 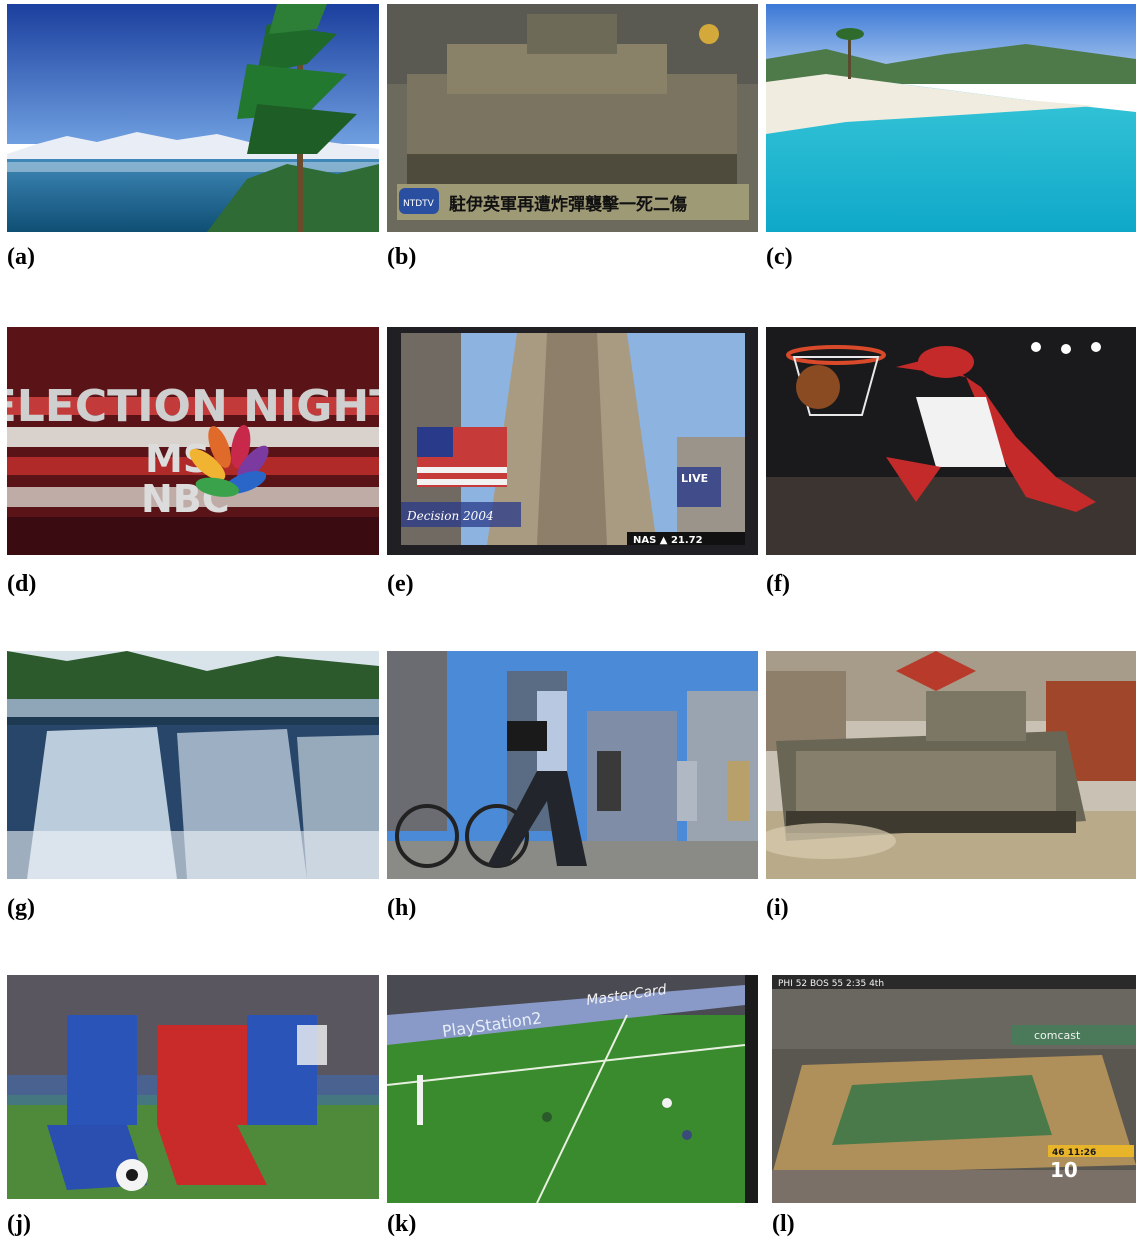 I want to click on channel-logo: NTDTV, so click(x=419, y=204).